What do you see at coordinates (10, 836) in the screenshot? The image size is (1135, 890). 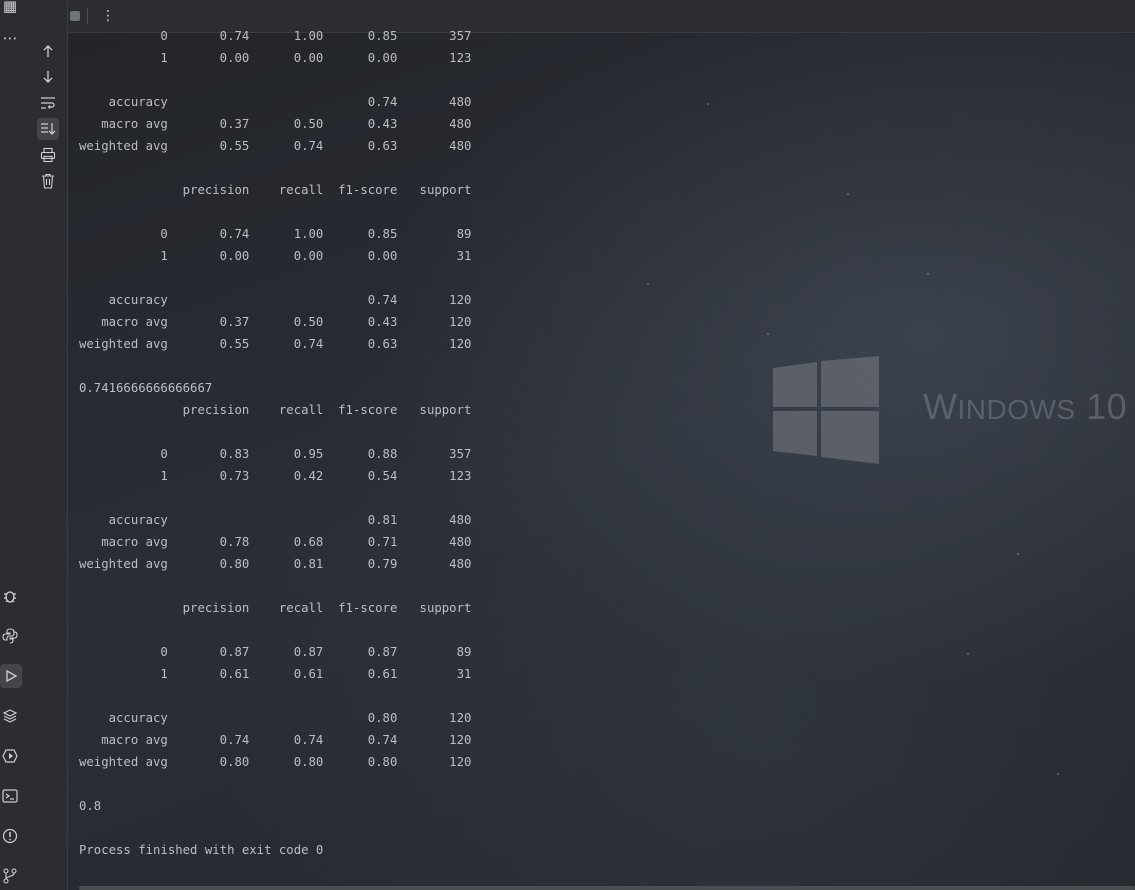 I see `problems-icon` at bounding box center [10, 836].